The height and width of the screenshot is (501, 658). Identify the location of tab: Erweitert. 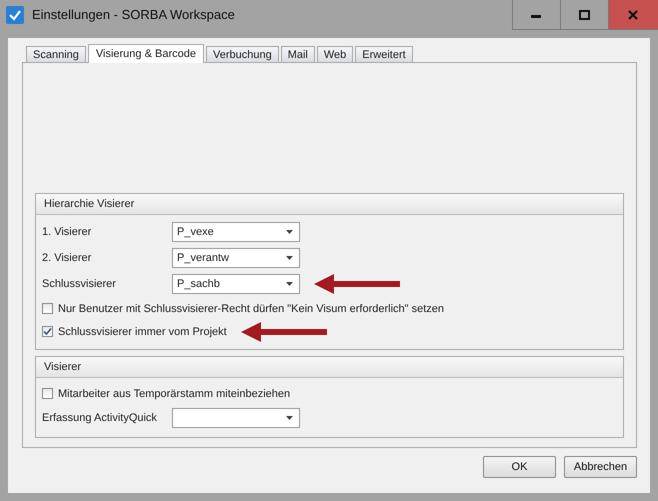
(384, 54).